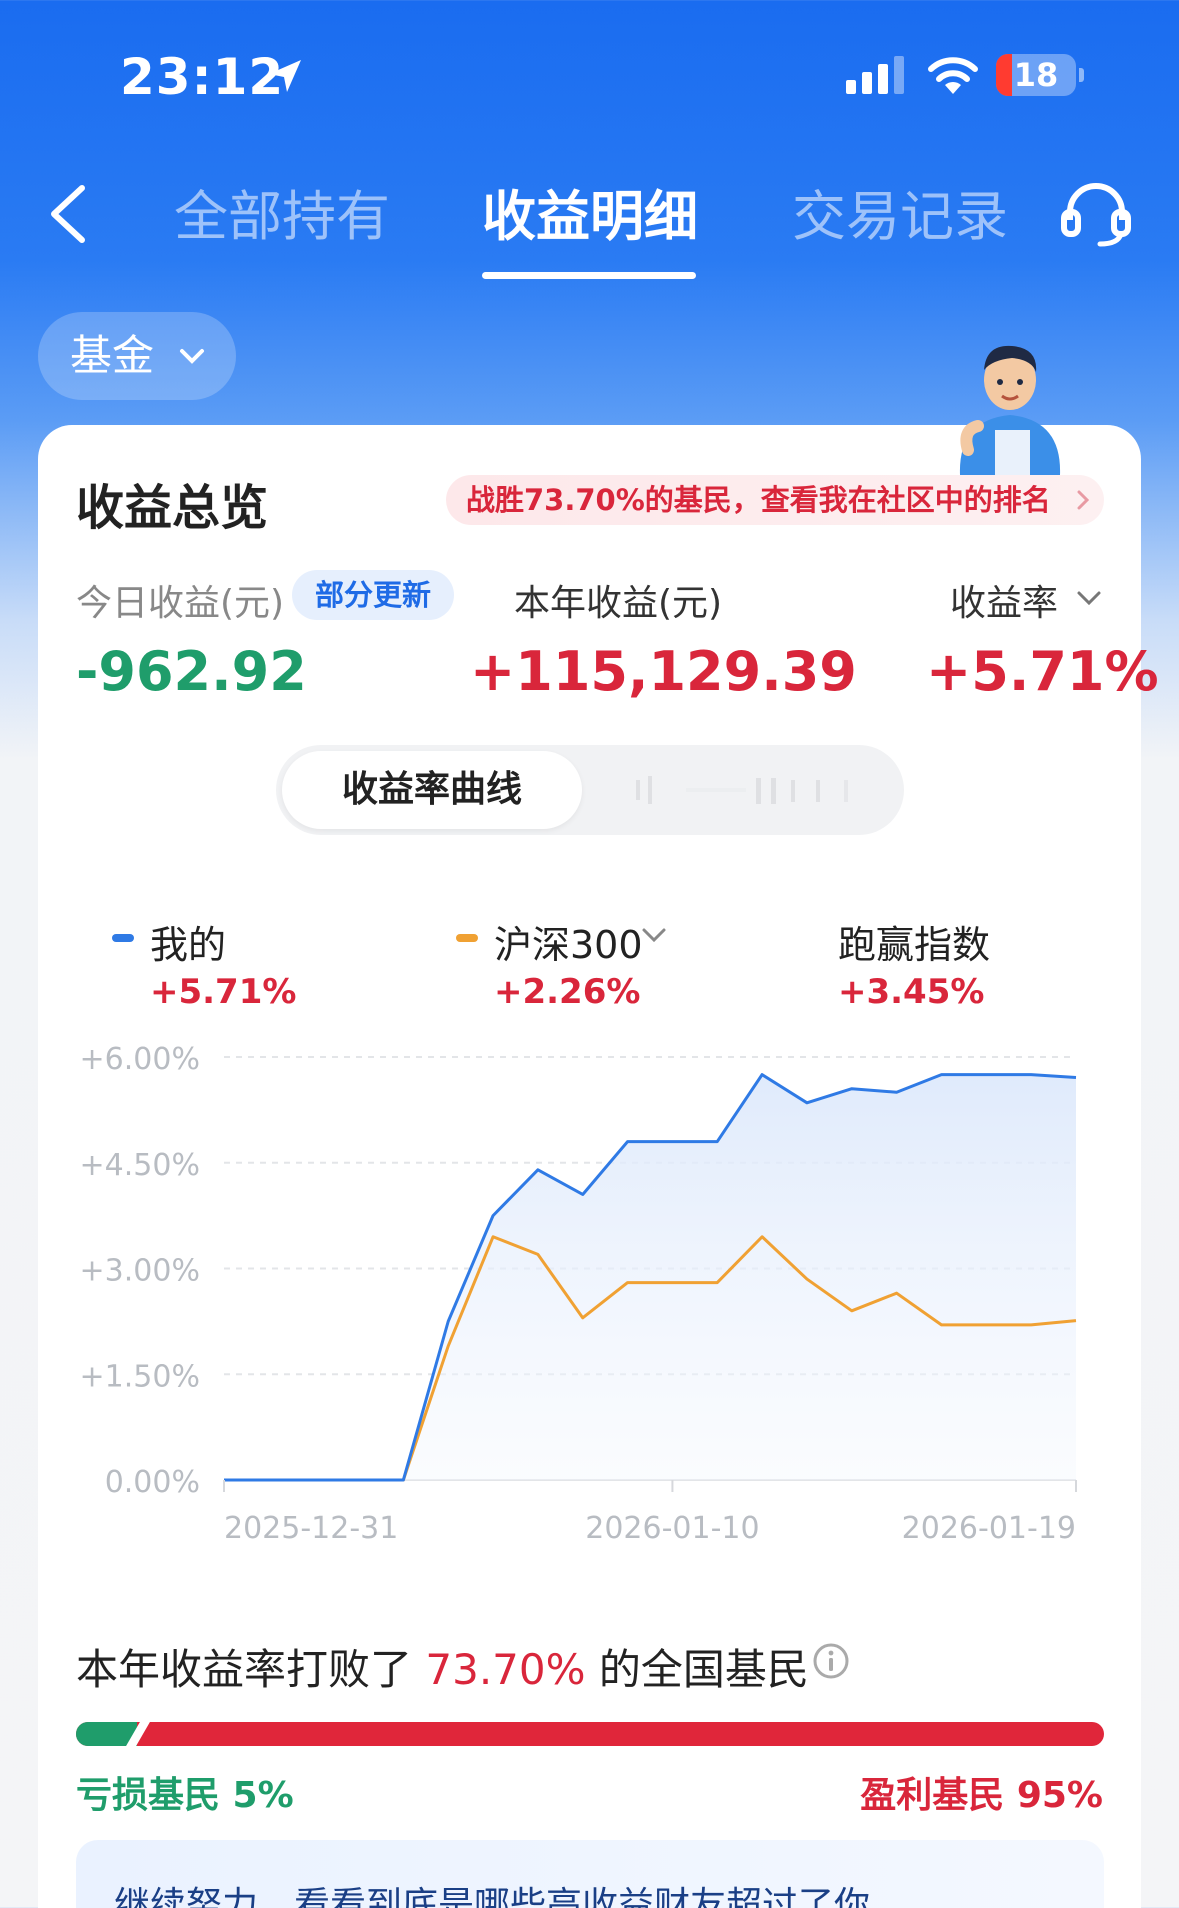  What do you see at coordinates (590, 217) in the screenshot?
I see `tab-profit-details: 收益明细` at bounding box center [590, 217].